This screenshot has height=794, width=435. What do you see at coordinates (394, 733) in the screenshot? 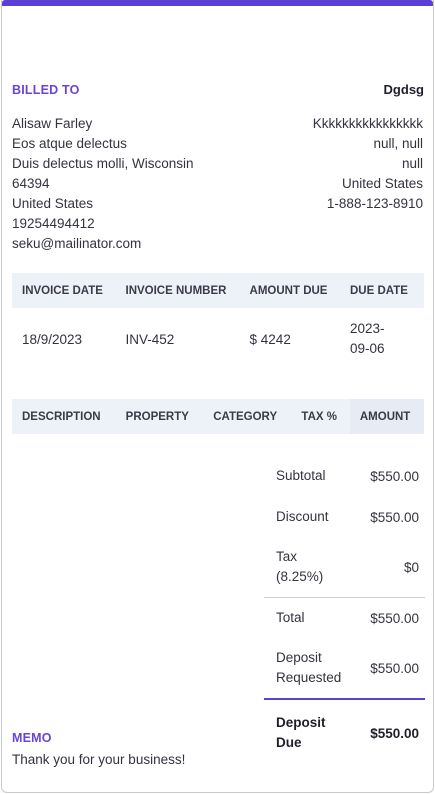
I see `deposit-due-value: $550.00` at bounding box center [394, 733].